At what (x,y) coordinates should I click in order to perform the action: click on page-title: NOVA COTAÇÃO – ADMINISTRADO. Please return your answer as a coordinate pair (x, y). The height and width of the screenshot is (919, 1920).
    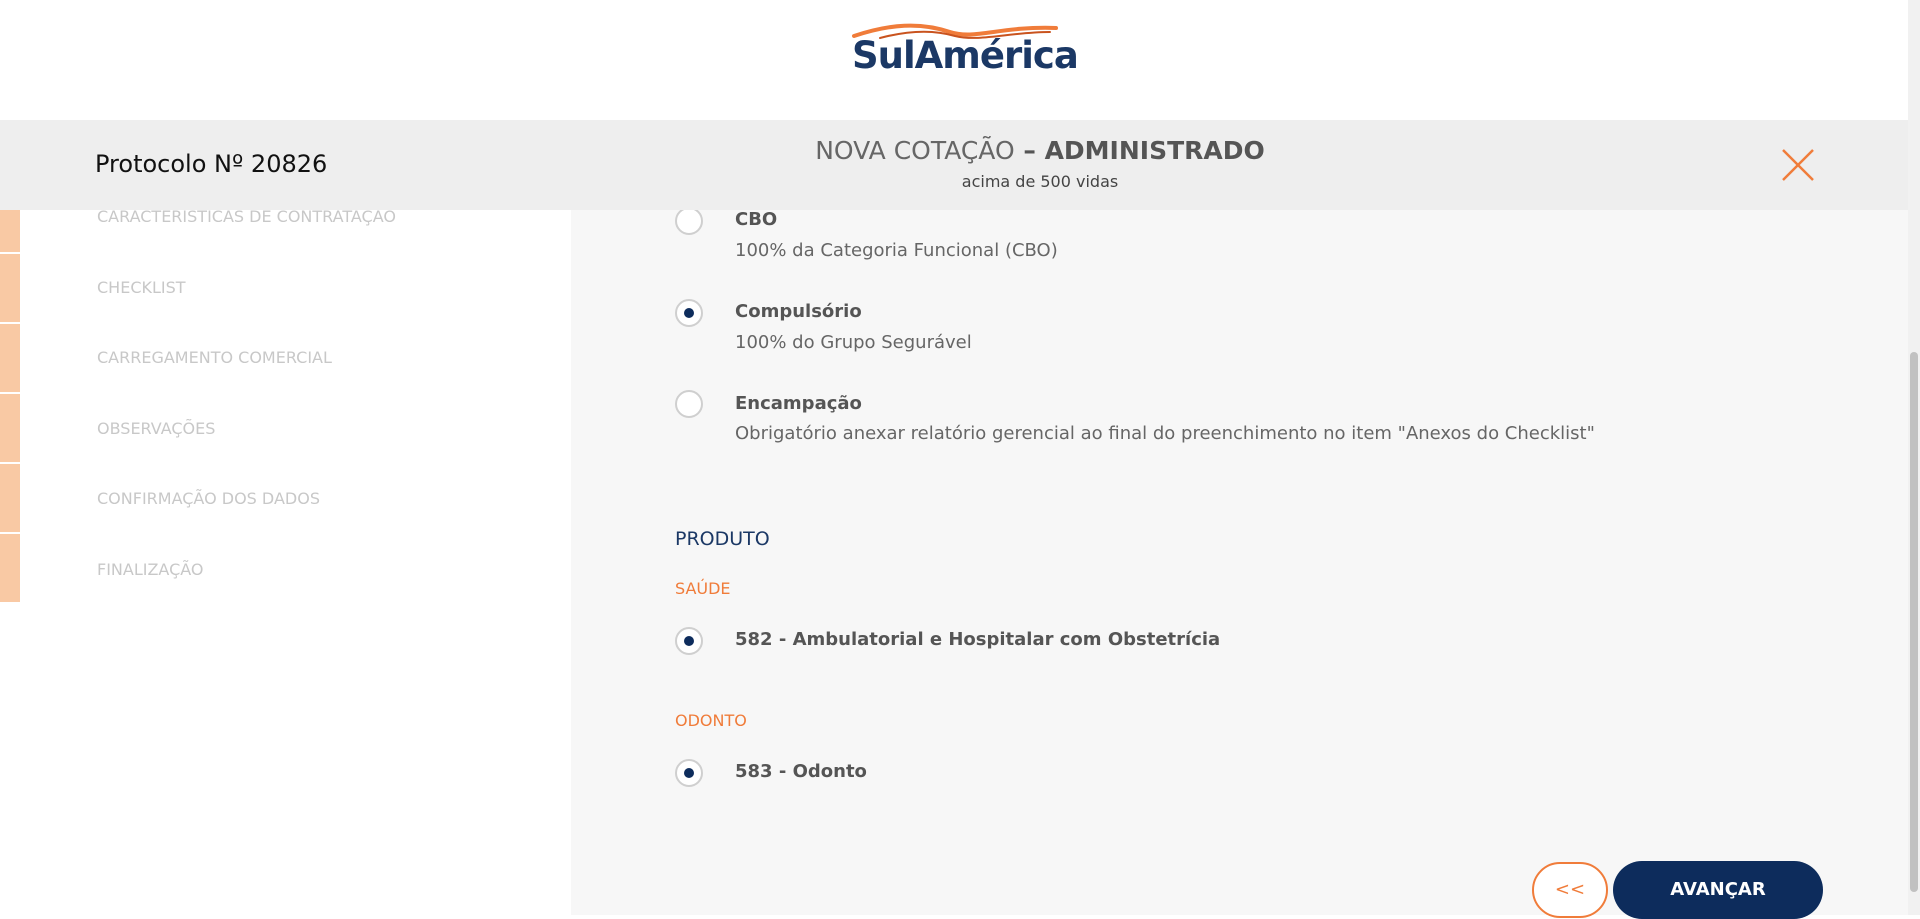
    Looking at the image, I should click on (1040, 150).